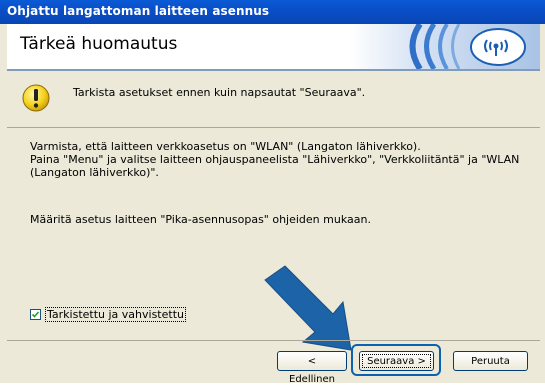 The width and height of the screenshot is (545, 389). I want to click on cancel-button: Peruuta, so click(490, 361).